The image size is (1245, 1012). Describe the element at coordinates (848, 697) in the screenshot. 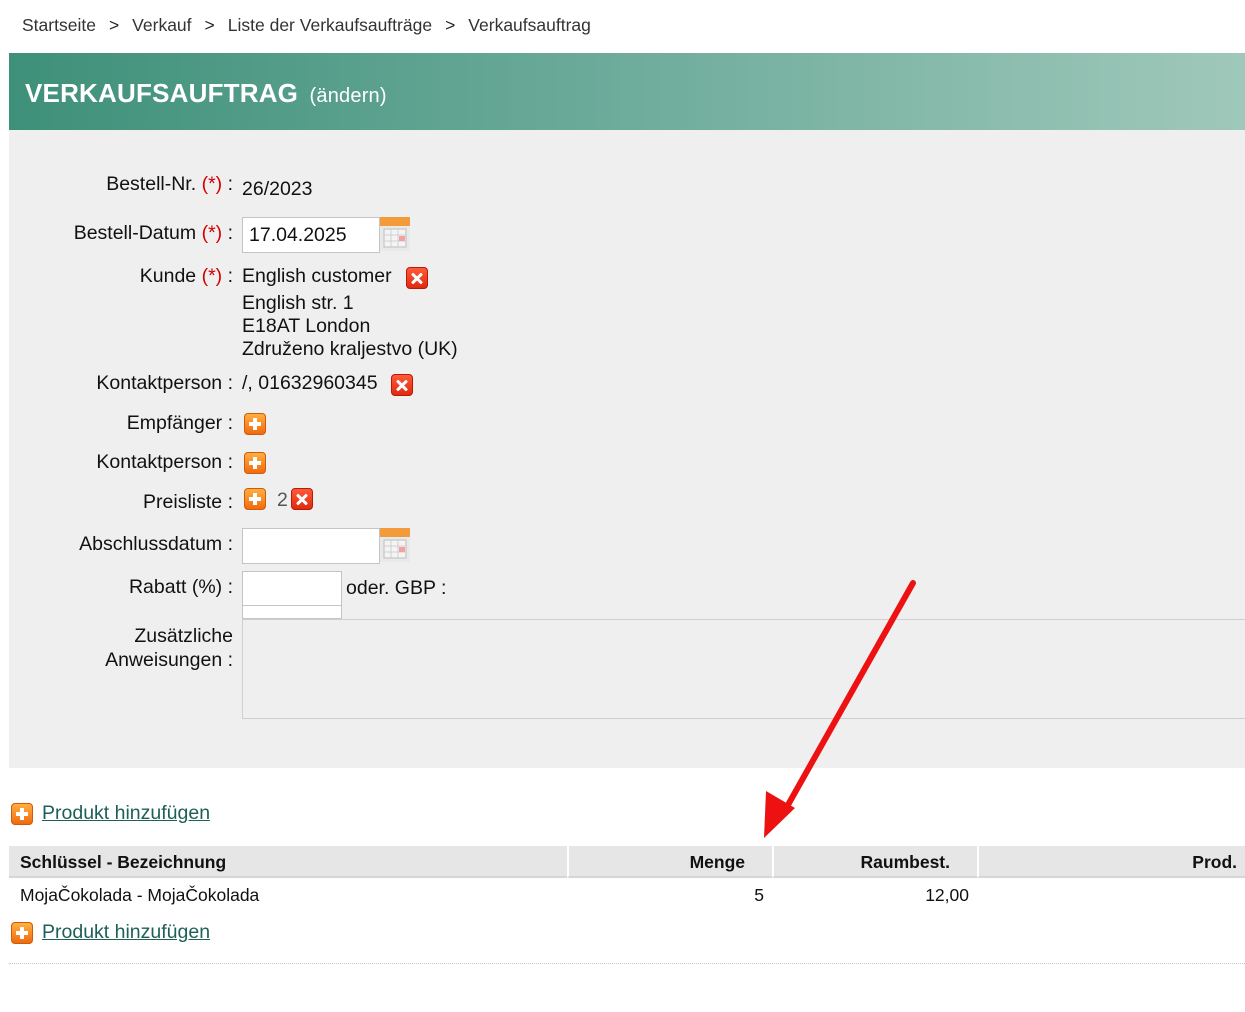

I see `annotation-arrow-line` at that location.